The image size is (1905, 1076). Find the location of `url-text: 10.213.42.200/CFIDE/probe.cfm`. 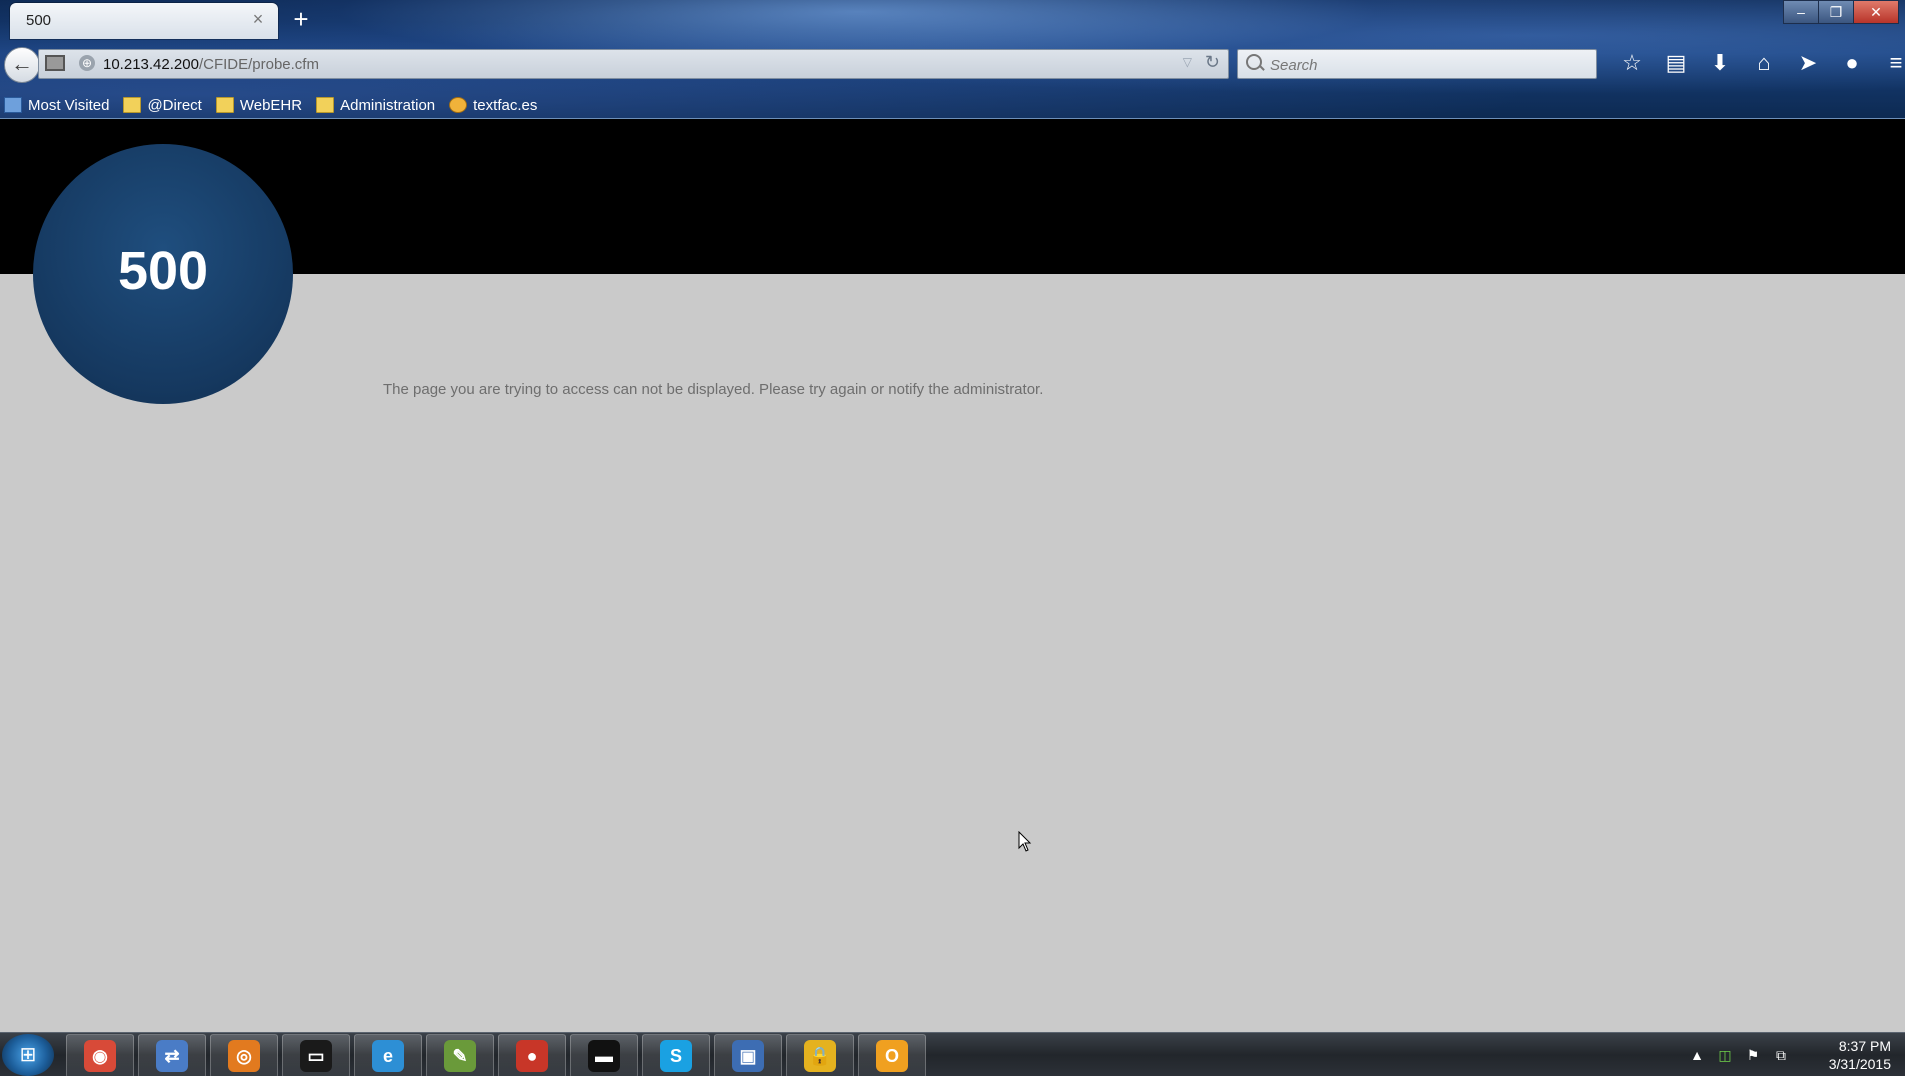

url-text: 10.213.42.200/CFIDE/probe.cfm is located at coordinates (211, 64).